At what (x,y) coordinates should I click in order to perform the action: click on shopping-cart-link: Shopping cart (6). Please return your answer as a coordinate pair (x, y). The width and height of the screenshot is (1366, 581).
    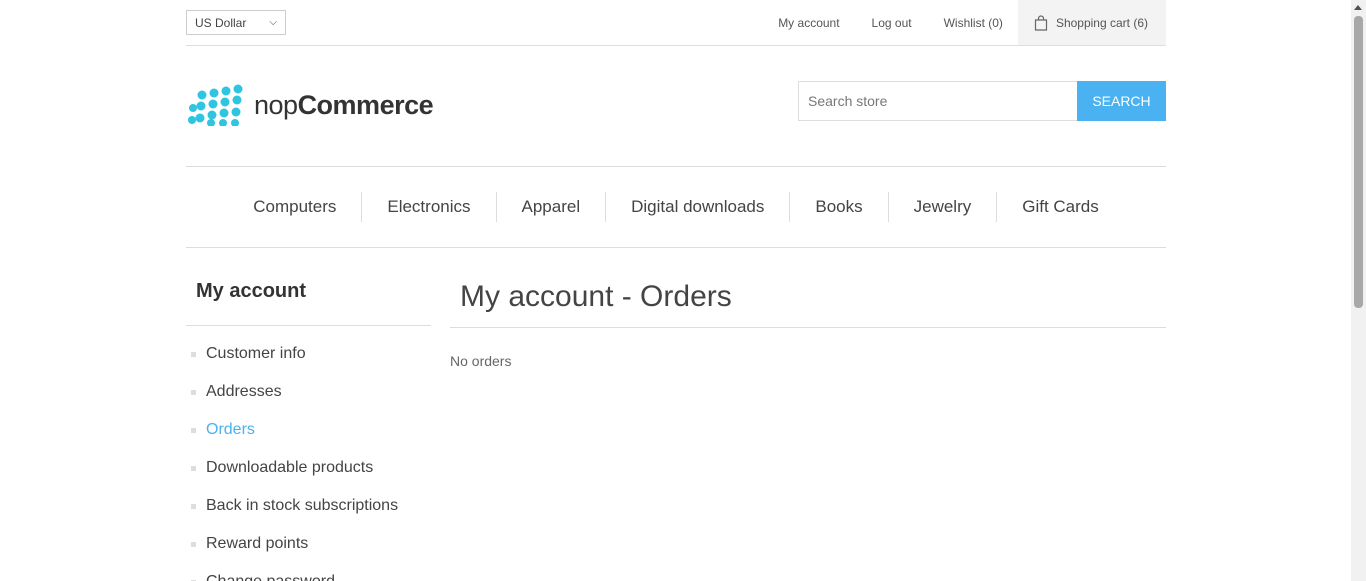
    Looking at the image, I should click on (1091, 22).